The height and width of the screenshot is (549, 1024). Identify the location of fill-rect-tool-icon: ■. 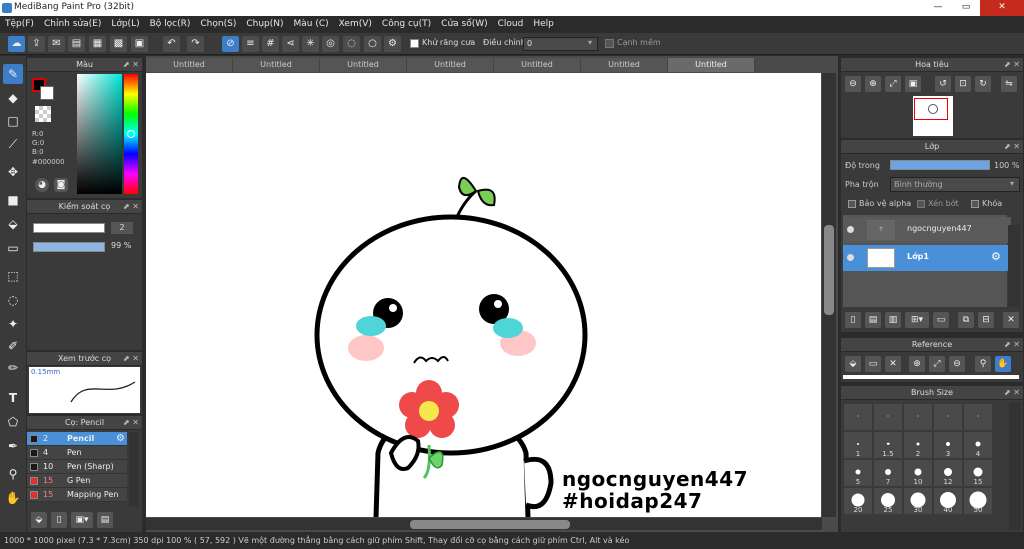
(13, 200).